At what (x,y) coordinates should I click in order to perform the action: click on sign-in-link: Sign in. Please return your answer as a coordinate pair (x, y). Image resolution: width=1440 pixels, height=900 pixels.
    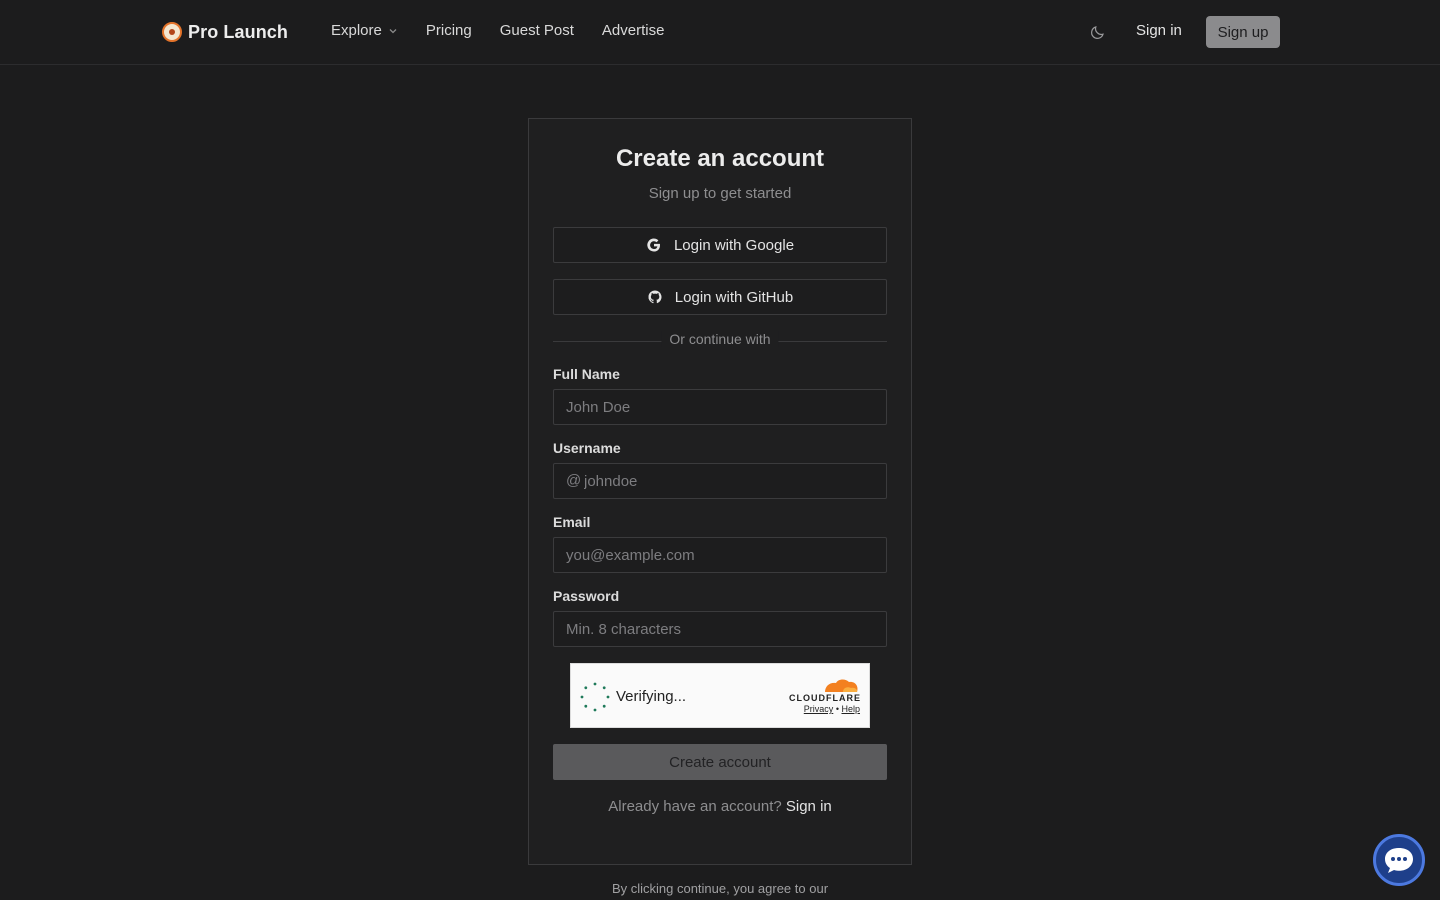
    Looking at the image, I should click on (809, 806).